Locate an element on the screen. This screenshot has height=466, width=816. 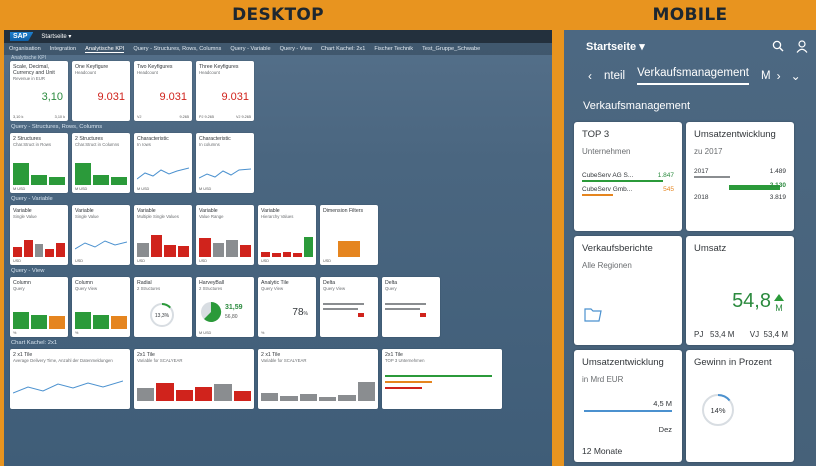
tile-foot-right: 9.265 is located at coordinates (184, 117).